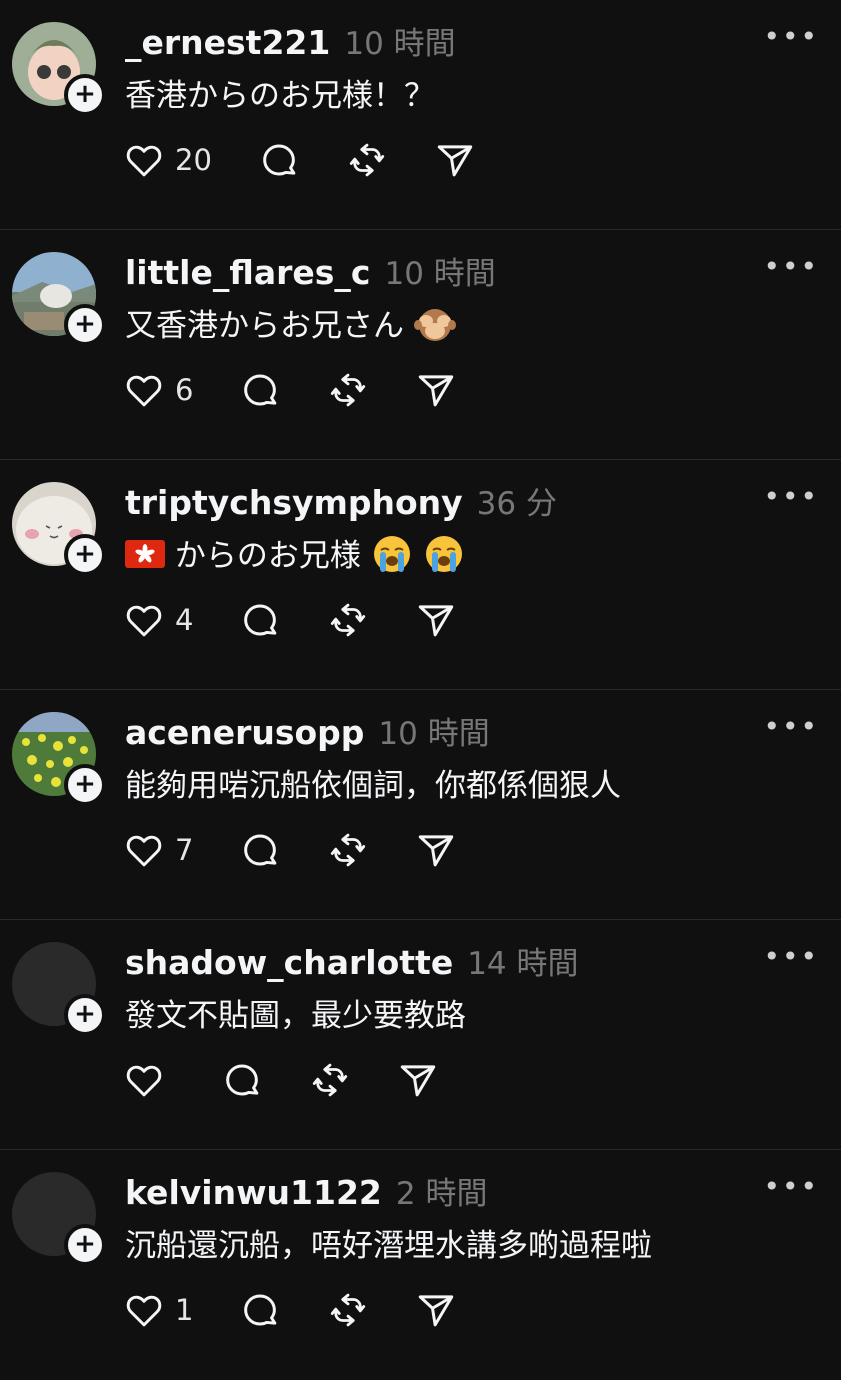  What do you see at coordinates (280, 96) in the screenshot?
I see `post-text: 香港からのお兄様！？` at bounding box center [280, 96].